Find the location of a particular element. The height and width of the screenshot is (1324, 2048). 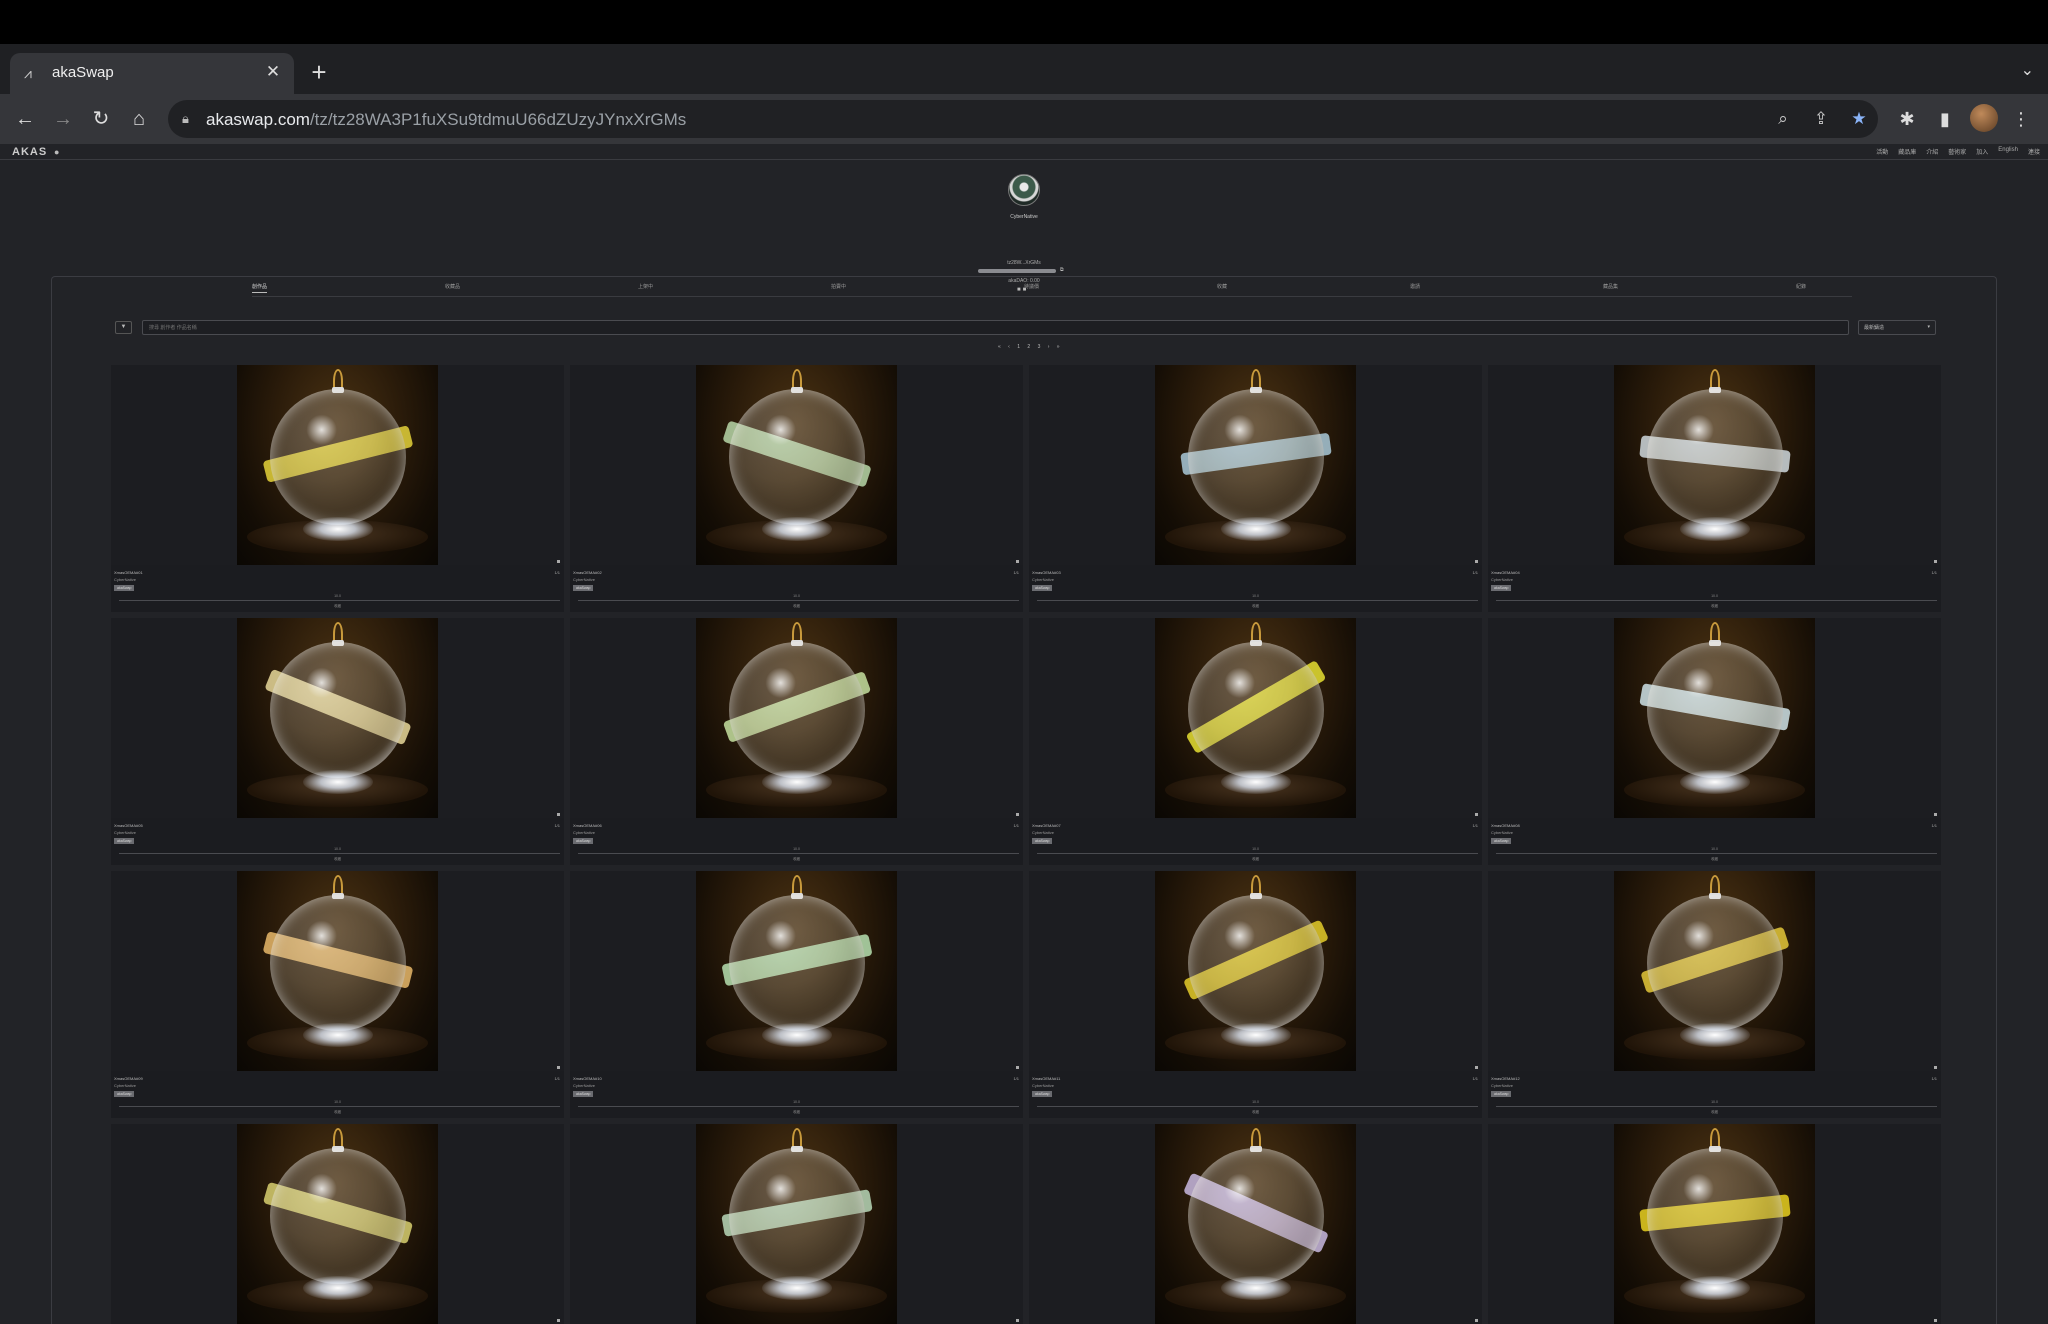

filter-funnel-icon: ▼ is located at coordinates (123, 327).